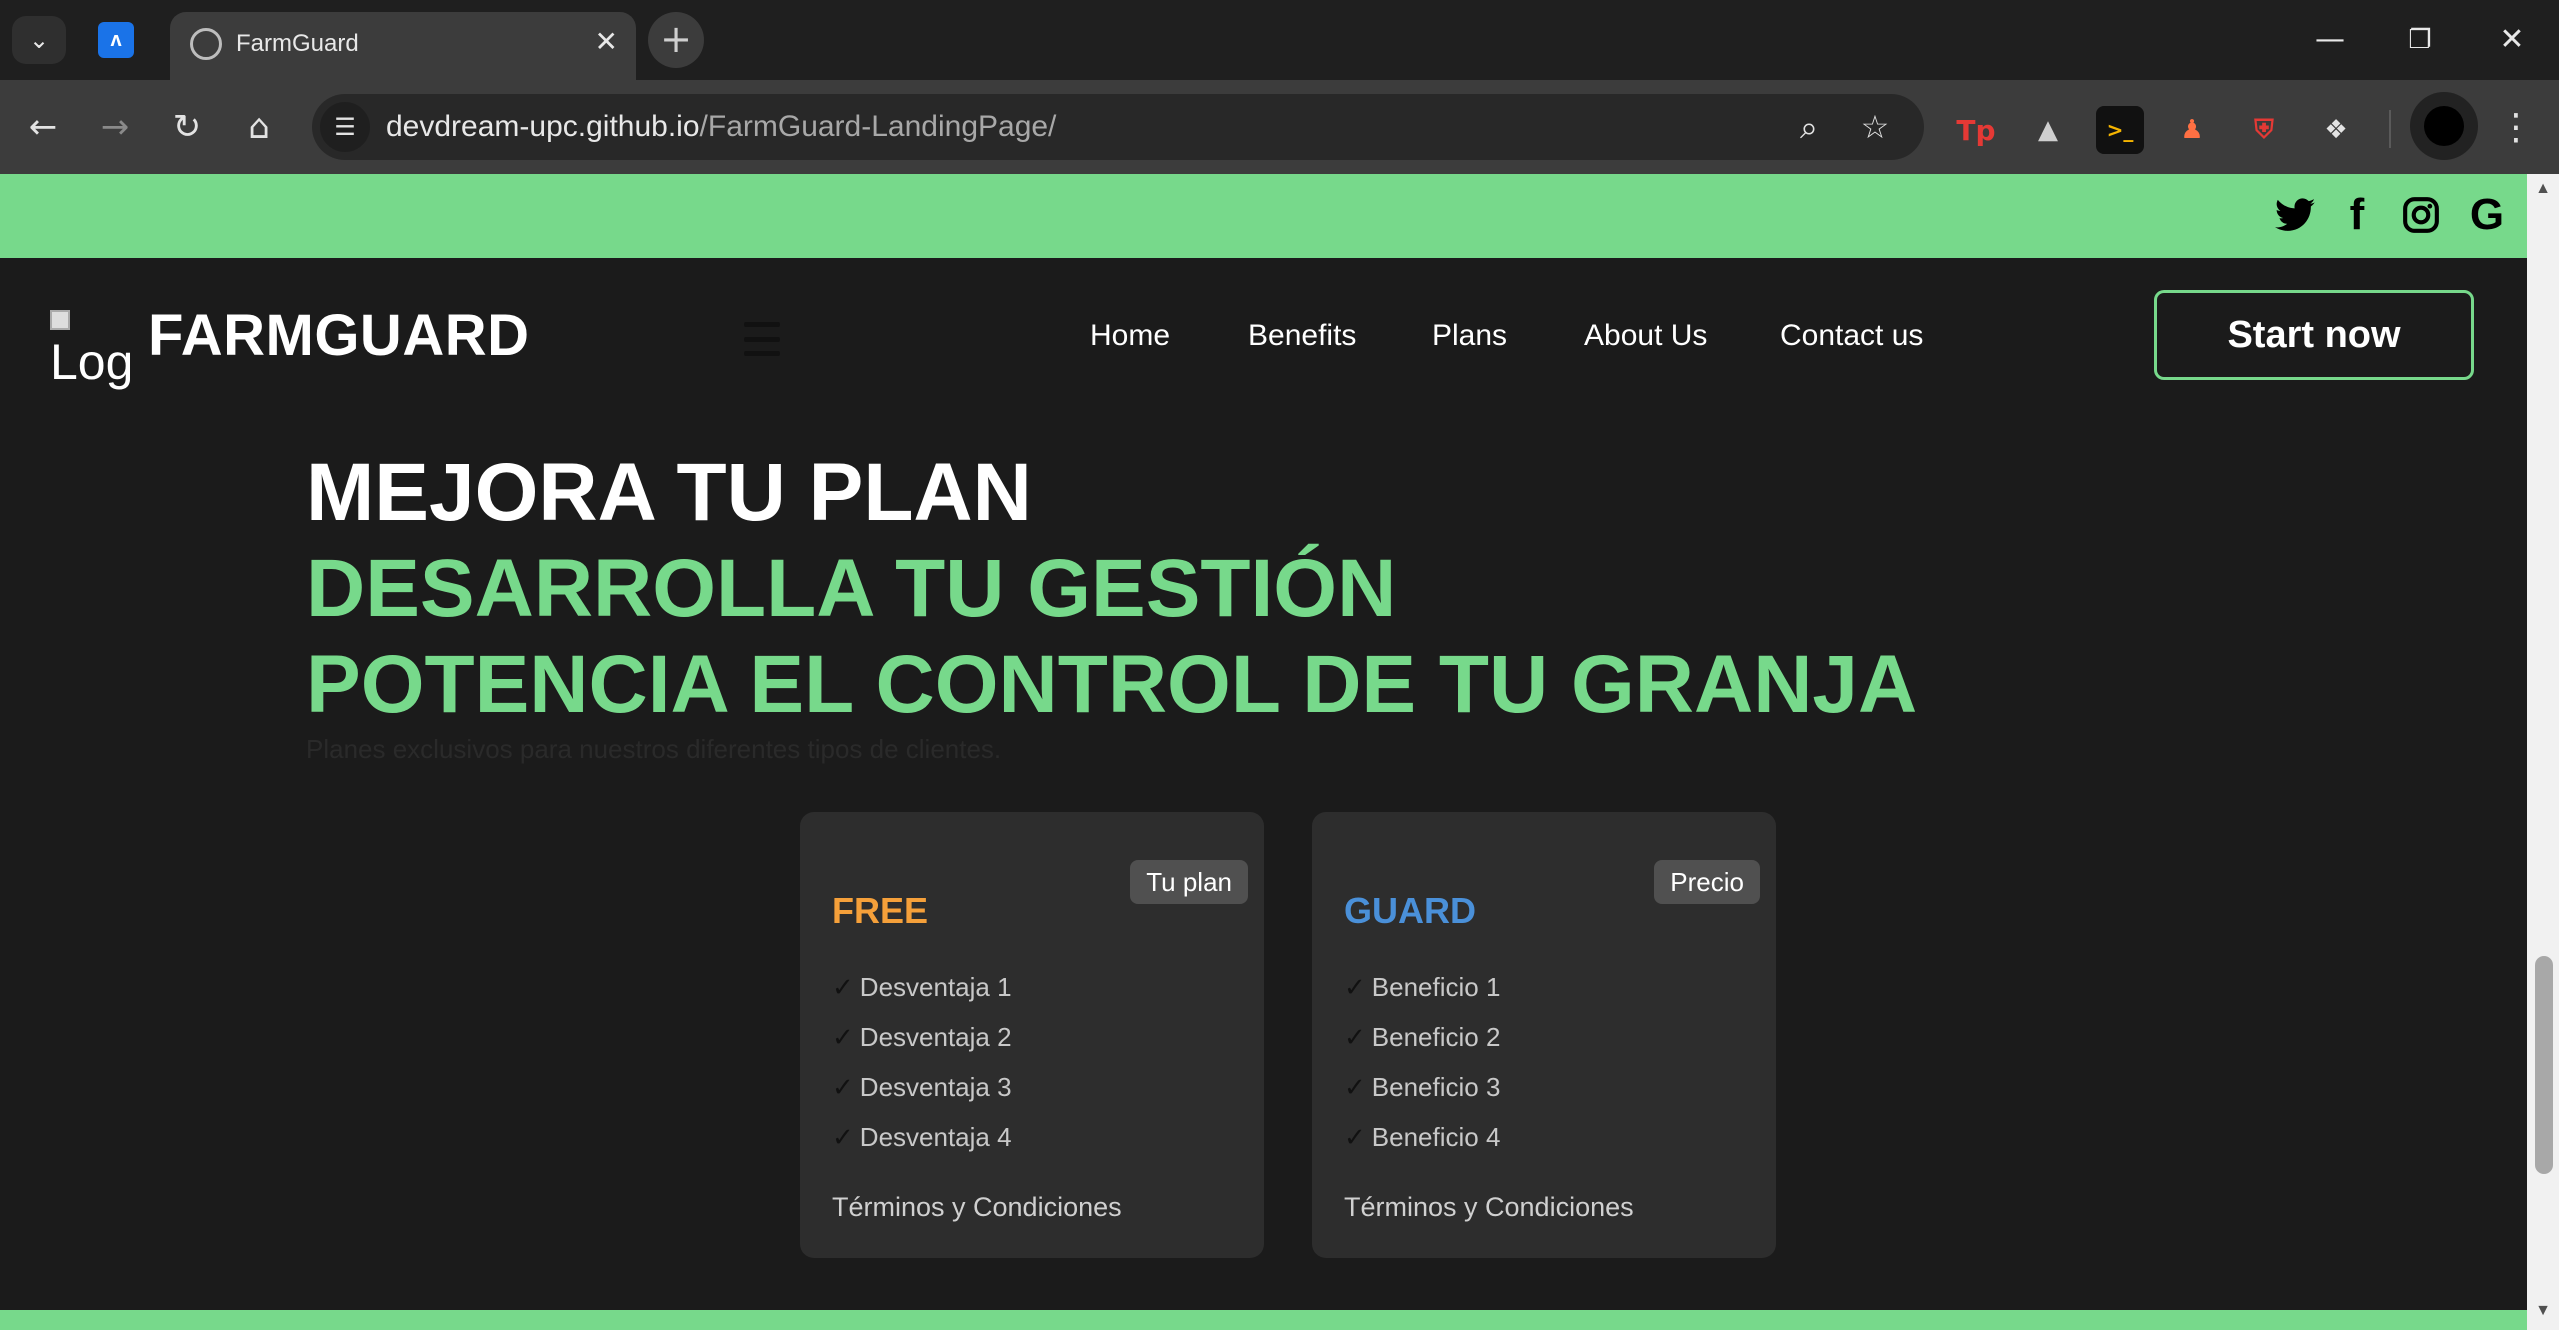 Image resolution: width=2559 pixels, height=1330 pixels. I want to click on footer-strip, so click(1263, 1320).